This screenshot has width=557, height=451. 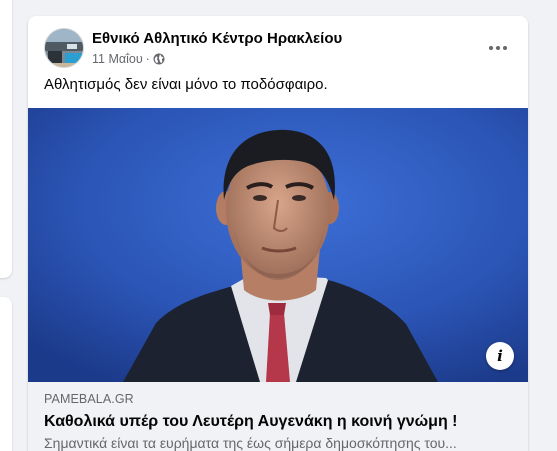 I want to click on post-text: Αθλητισμός δεν είναι μόνο το ποδόσφαιρο., so click(x=186, y=84).